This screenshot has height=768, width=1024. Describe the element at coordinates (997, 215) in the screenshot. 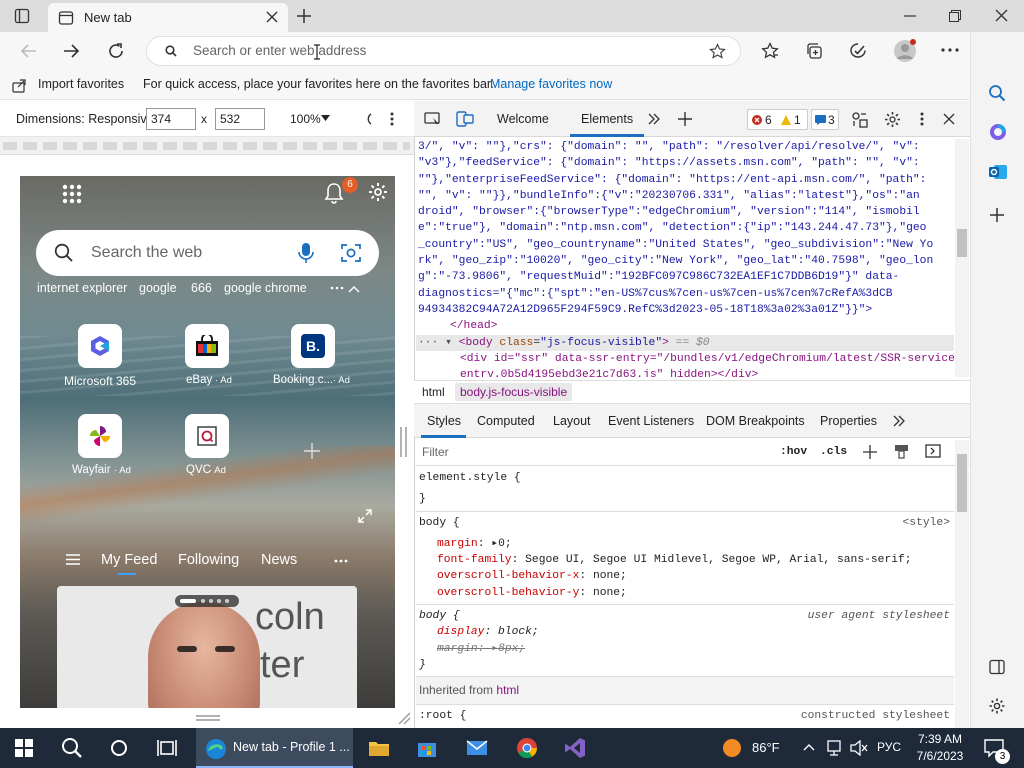

I see `sidebar-add-icon` at that location.